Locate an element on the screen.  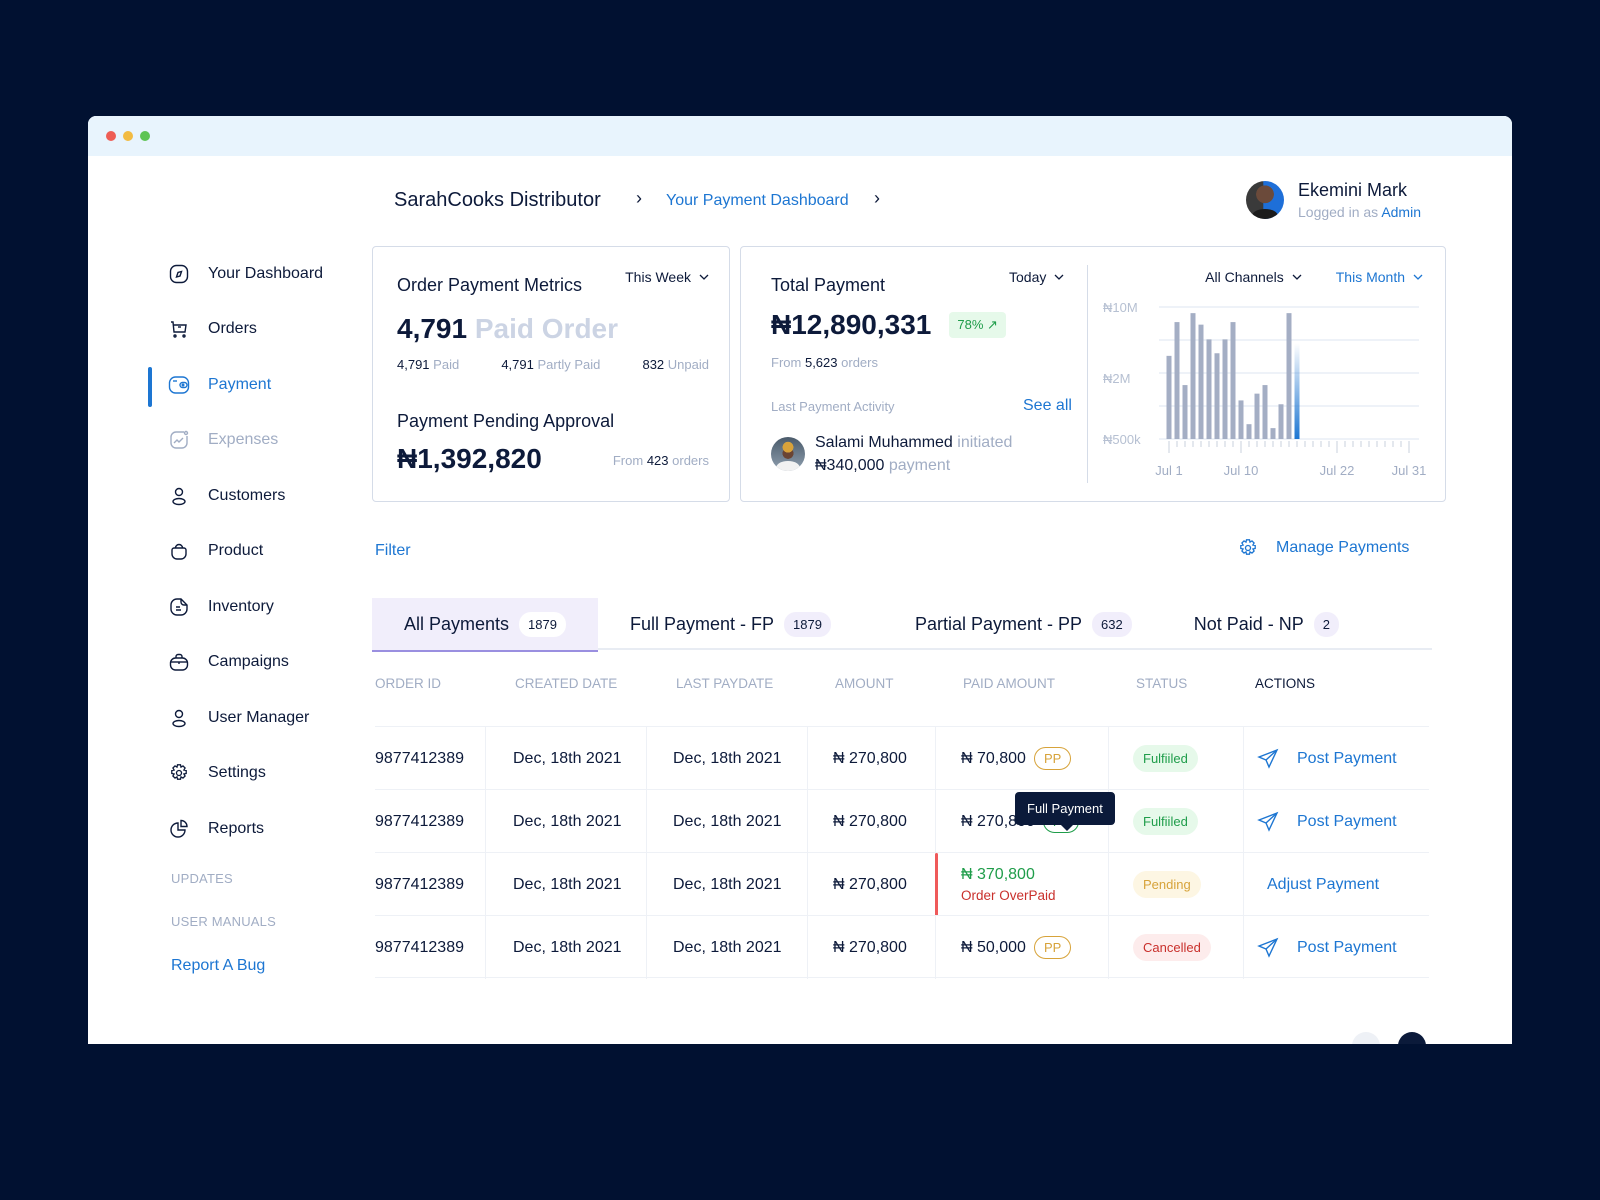
tab-label: All Payments is located at coordinates (457, 623).